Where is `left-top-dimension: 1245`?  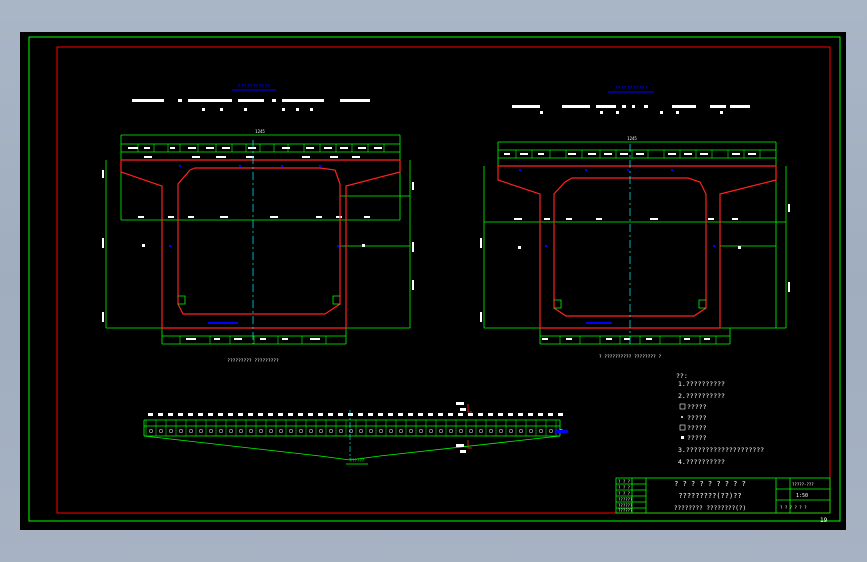
left-top-dimension: 1245 is located at coordinates (260, 131).